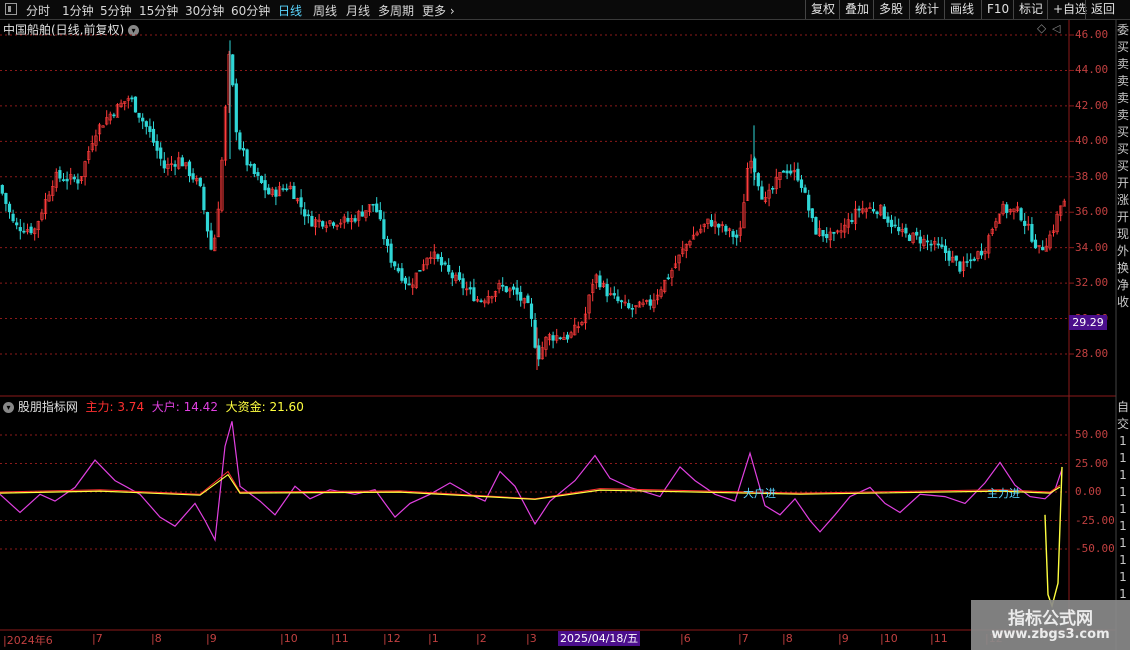 Image resolution: width=1130 pixels, height=650 pixels. Describe the element at coordinates (8, 407) in the screenshot. I see `indicator-menu-icon: ▾` at that location.